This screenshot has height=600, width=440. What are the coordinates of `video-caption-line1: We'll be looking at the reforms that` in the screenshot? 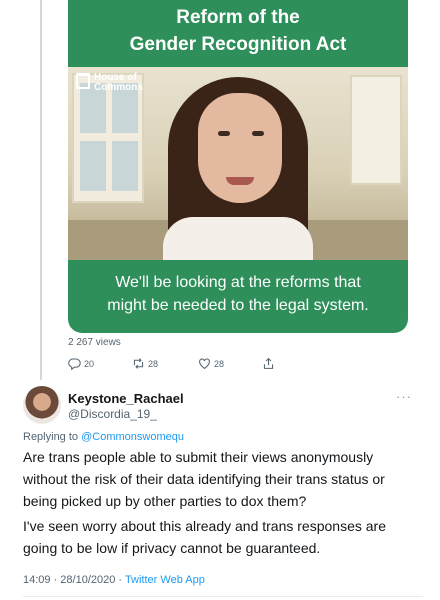 It's located at (238, 282).